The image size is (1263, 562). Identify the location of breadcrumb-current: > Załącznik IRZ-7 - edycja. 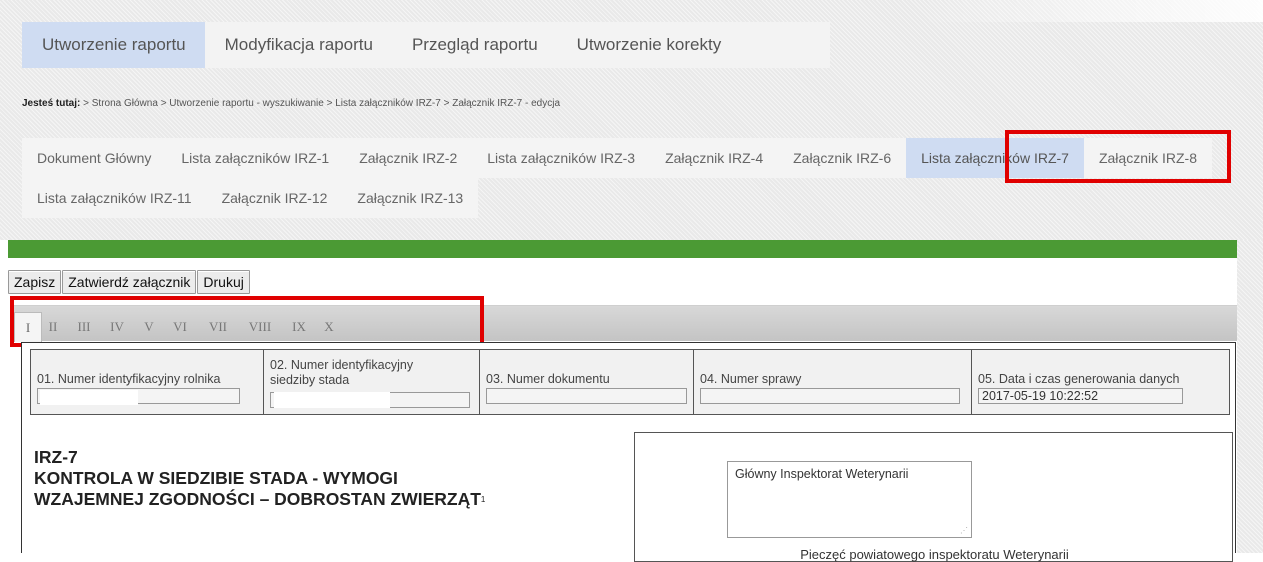
(502, 103).